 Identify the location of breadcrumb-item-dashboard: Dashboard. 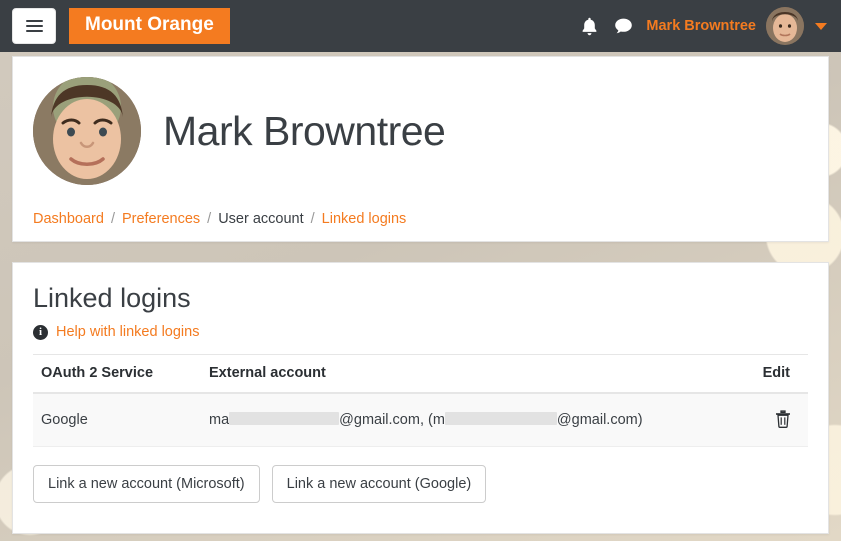
(68, 219).